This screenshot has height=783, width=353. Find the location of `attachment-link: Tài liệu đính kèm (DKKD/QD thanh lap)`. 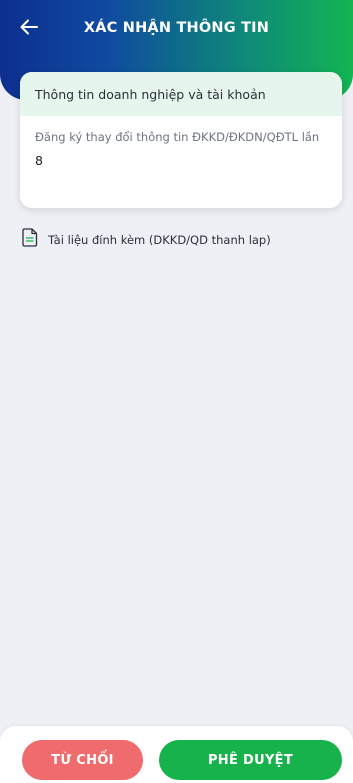

attachment-link: Tài liệu đính kèm (DKKD/QD thanh lap) is located at coordinates (146, 239).